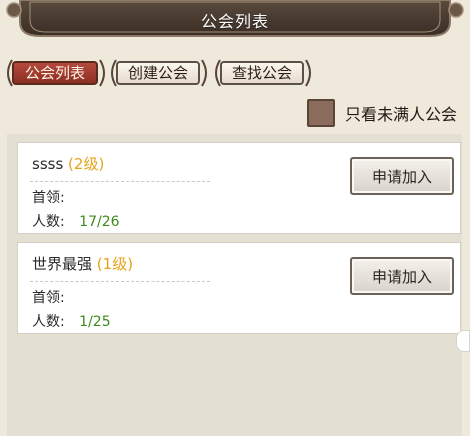  What do you see at coordinates (76, 221) in the screenshot?
I see `guild-members: 人数: 17/26` at bounding box center [76, 221].